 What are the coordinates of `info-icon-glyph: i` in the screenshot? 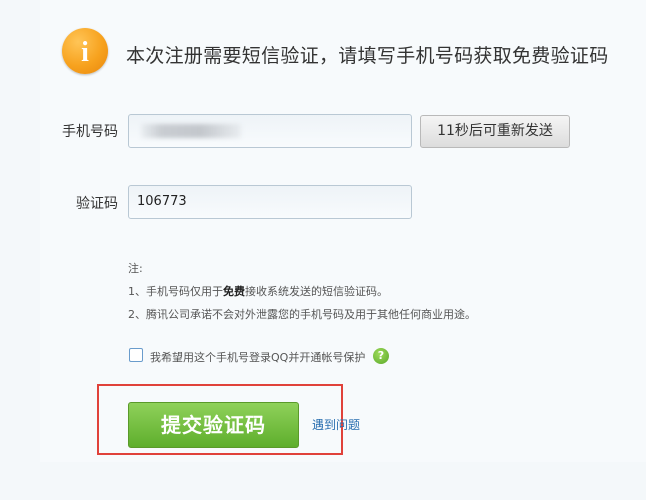 It's located at (85, 52).